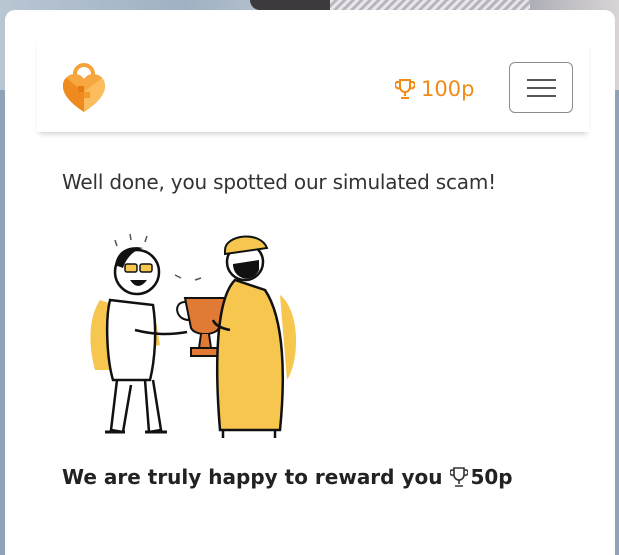 This screenshot has height=555, width=619. What do you see at coordinates (448, 89) in the screenshot?
I see `points-value: 100p` at bounding box center [448, 89].